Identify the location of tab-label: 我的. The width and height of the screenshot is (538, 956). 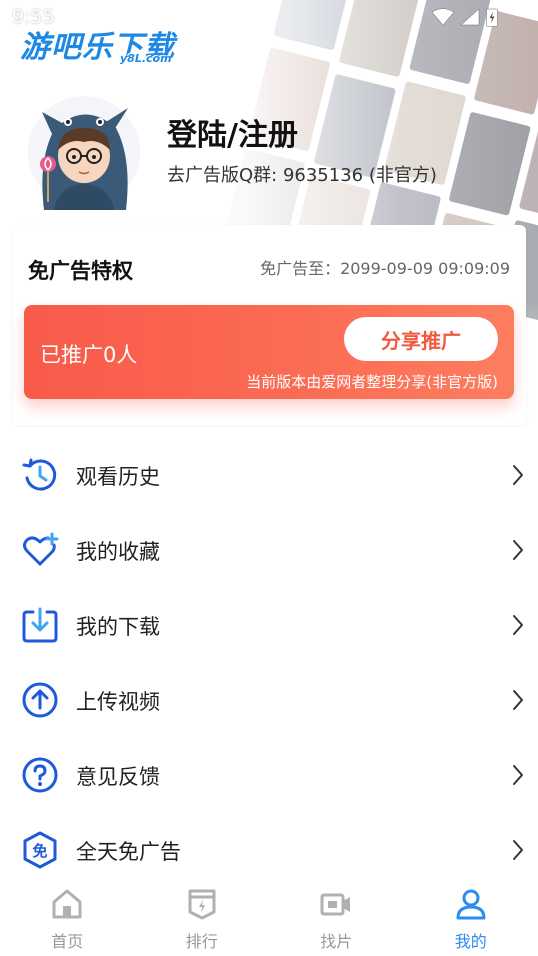
(470, 941).